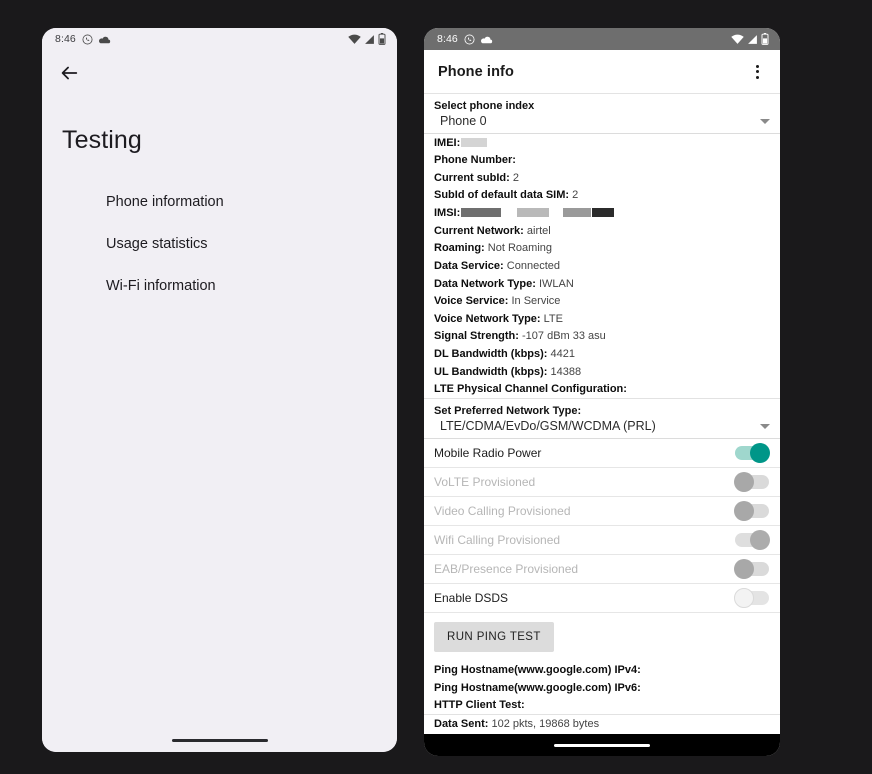 Image resolution: width=872 pixels, height=774 pixels. What do you see at coordinates (471, 598) in the screenshot?
I see `toggle-label: Enable DSDS` at bounding box center [471, 598].